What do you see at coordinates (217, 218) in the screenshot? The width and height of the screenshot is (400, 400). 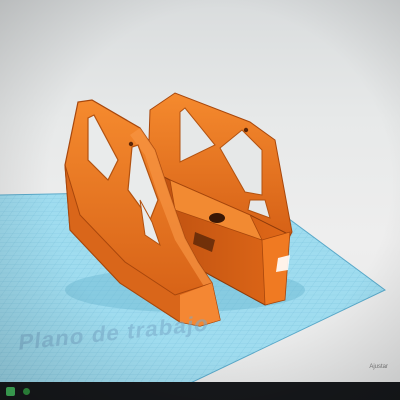 I see `center-hole-icon` at bounding box center [217, 218].